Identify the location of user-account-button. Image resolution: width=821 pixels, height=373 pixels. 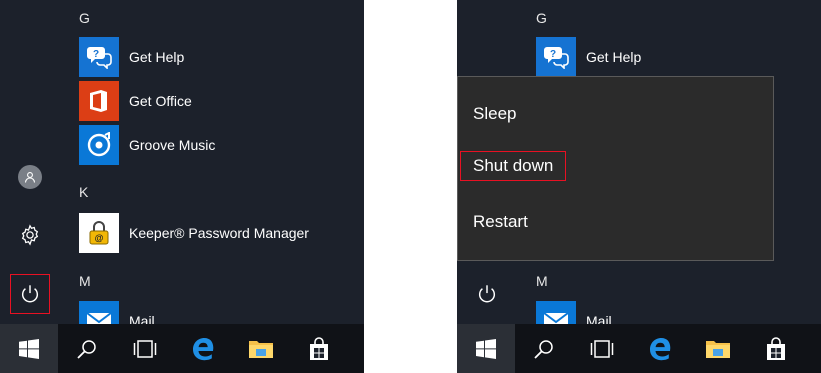
(30, 177).